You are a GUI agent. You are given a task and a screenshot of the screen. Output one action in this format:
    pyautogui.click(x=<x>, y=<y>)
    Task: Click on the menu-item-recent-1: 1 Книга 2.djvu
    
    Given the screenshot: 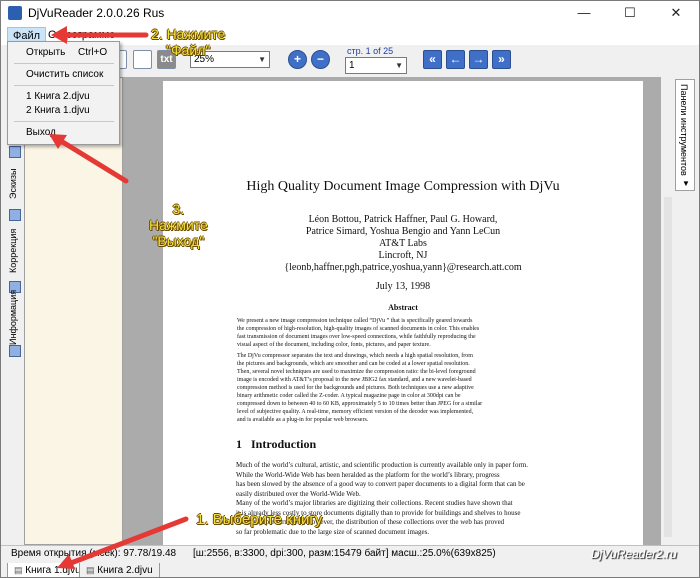 What is the action you would take?
    pyautogui.click(x=58, y=97)
    